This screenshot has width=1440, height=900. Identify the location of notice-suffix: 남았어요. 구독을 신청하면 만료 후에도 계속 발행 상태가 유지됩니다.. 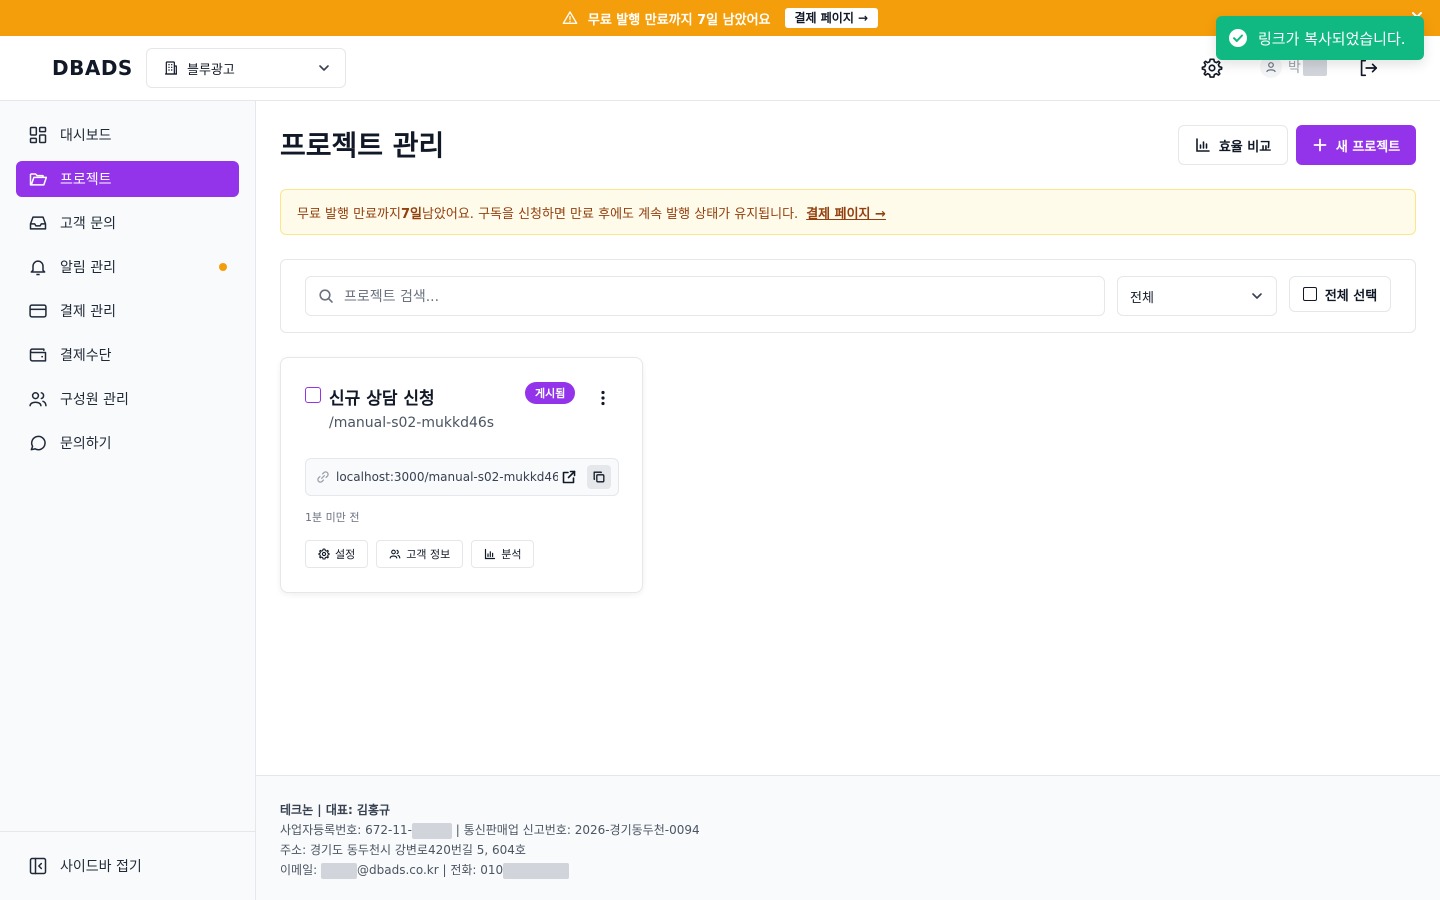
(610, 214).